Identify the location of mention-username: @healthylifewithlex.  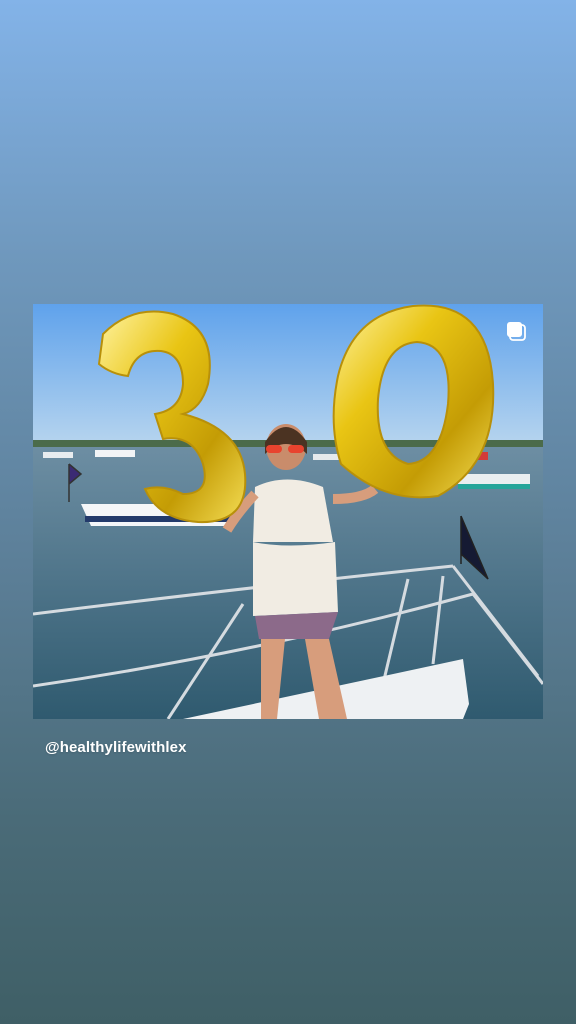
(116, 747).